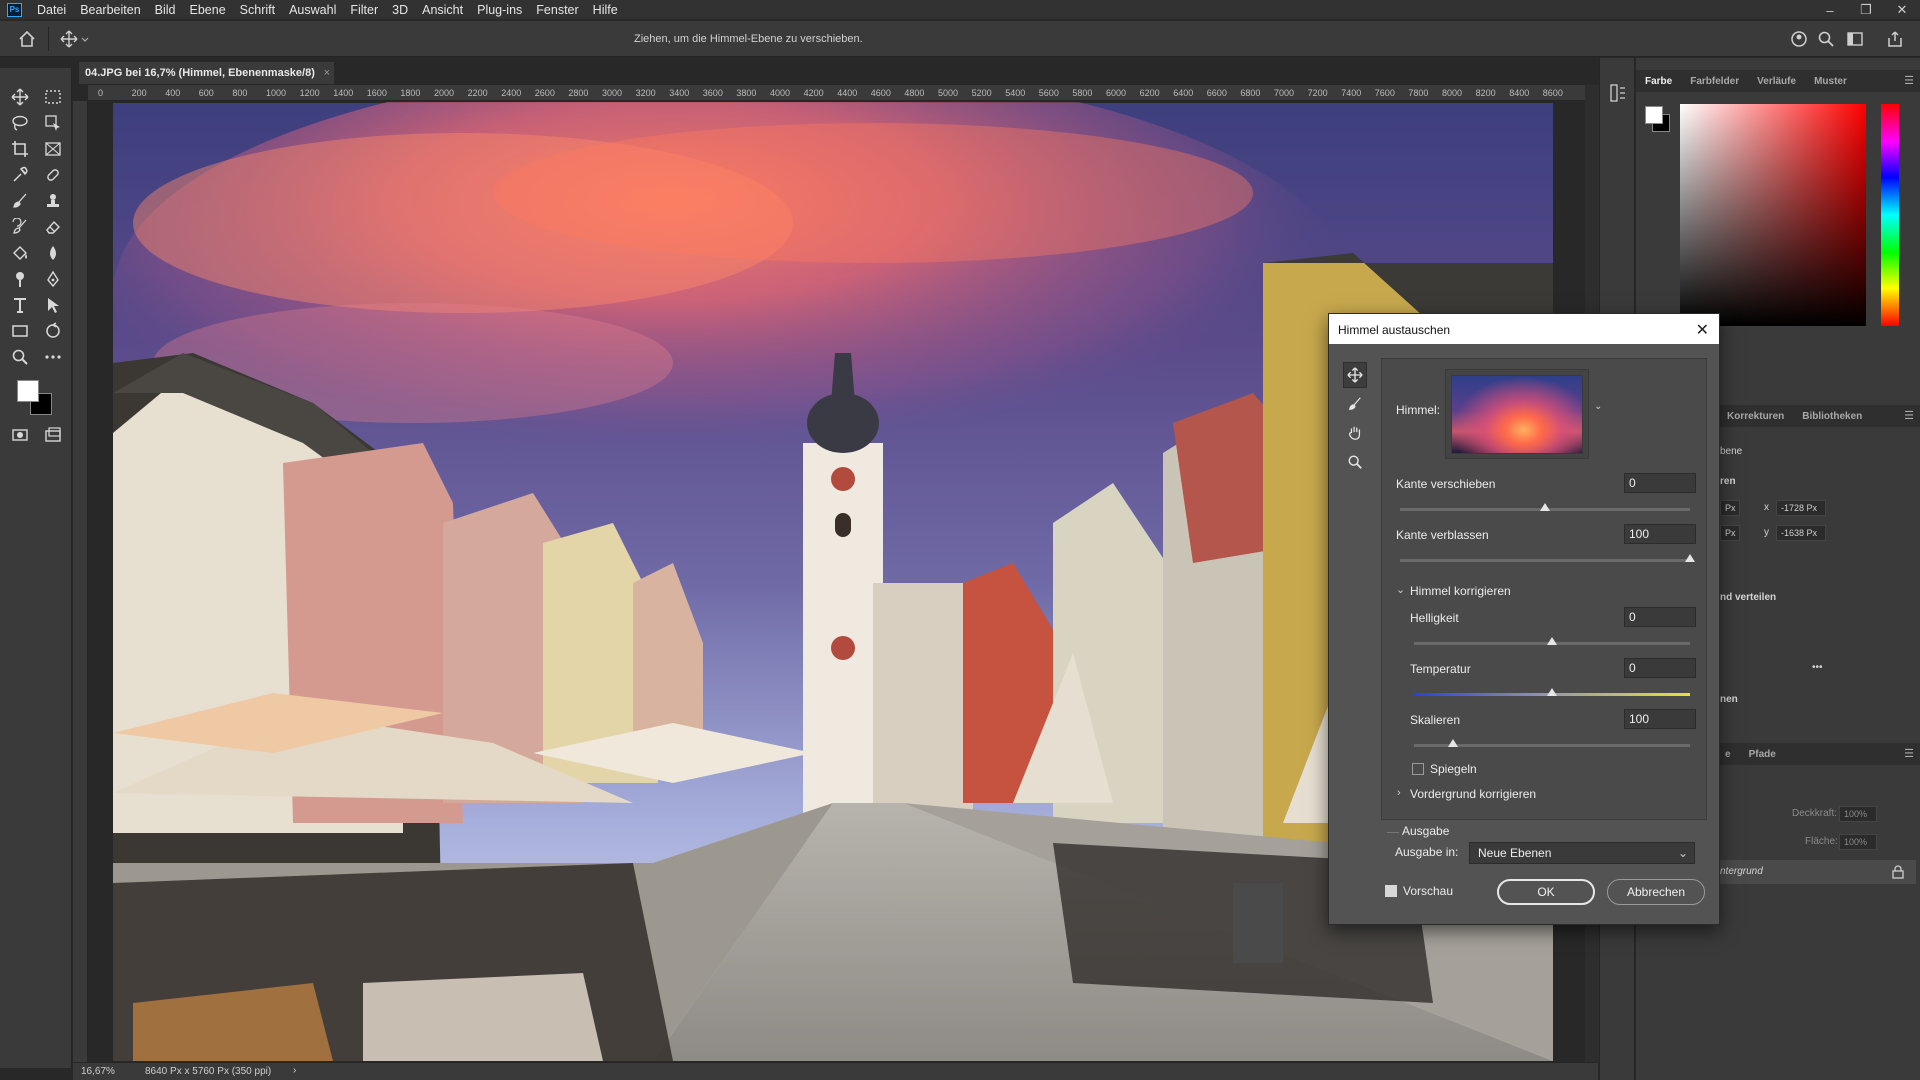 This screenshot has height=1080, width=1920. Describe the element at coordinates (1598, 406) in the screenshot. I see `sky-preset-dropdown-icon: ⌄` at that location.